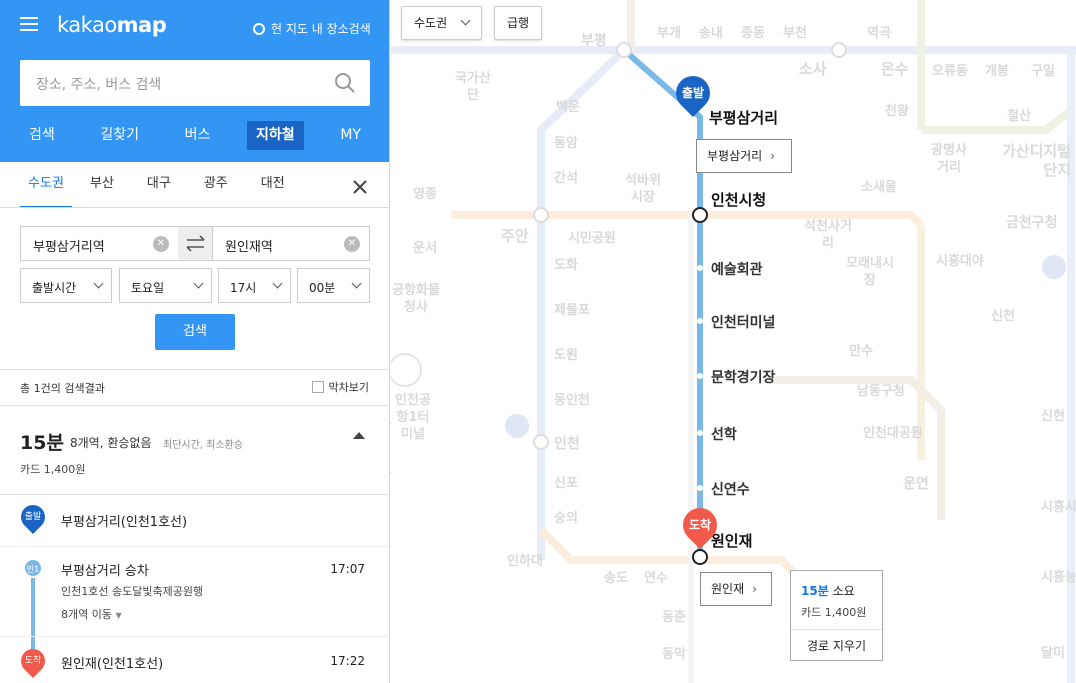 The height and width of the screenshot is (683, 1076). Describe the element at coordinates (124, 520) in the screenshot. I see `start-station: 부평삼거리(인천1호선)` at that location.